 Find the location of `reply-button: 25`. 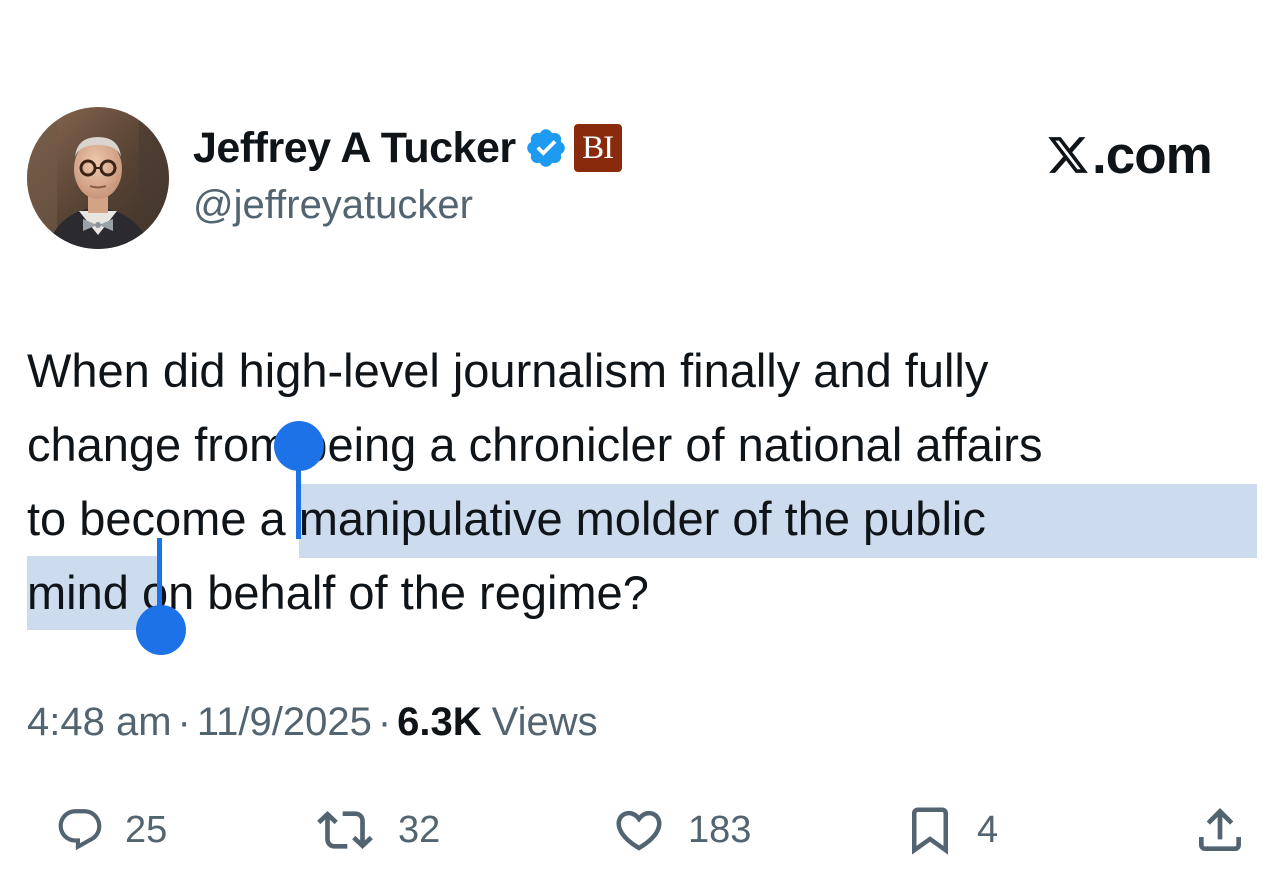

reply-button: 25 is located at coordinates (111, 830).